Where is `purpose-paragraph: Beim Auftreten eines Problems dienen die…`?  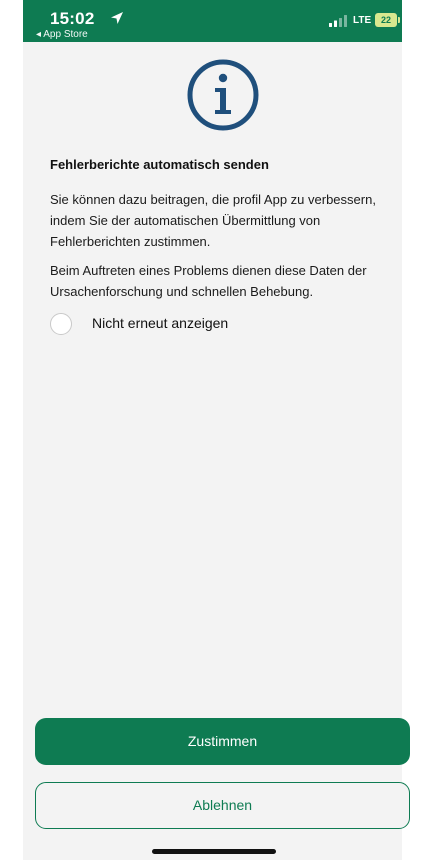
purpose-paragraph: Beim Auftreten eines Problems dienen die… is located at coordinates (208, 281).